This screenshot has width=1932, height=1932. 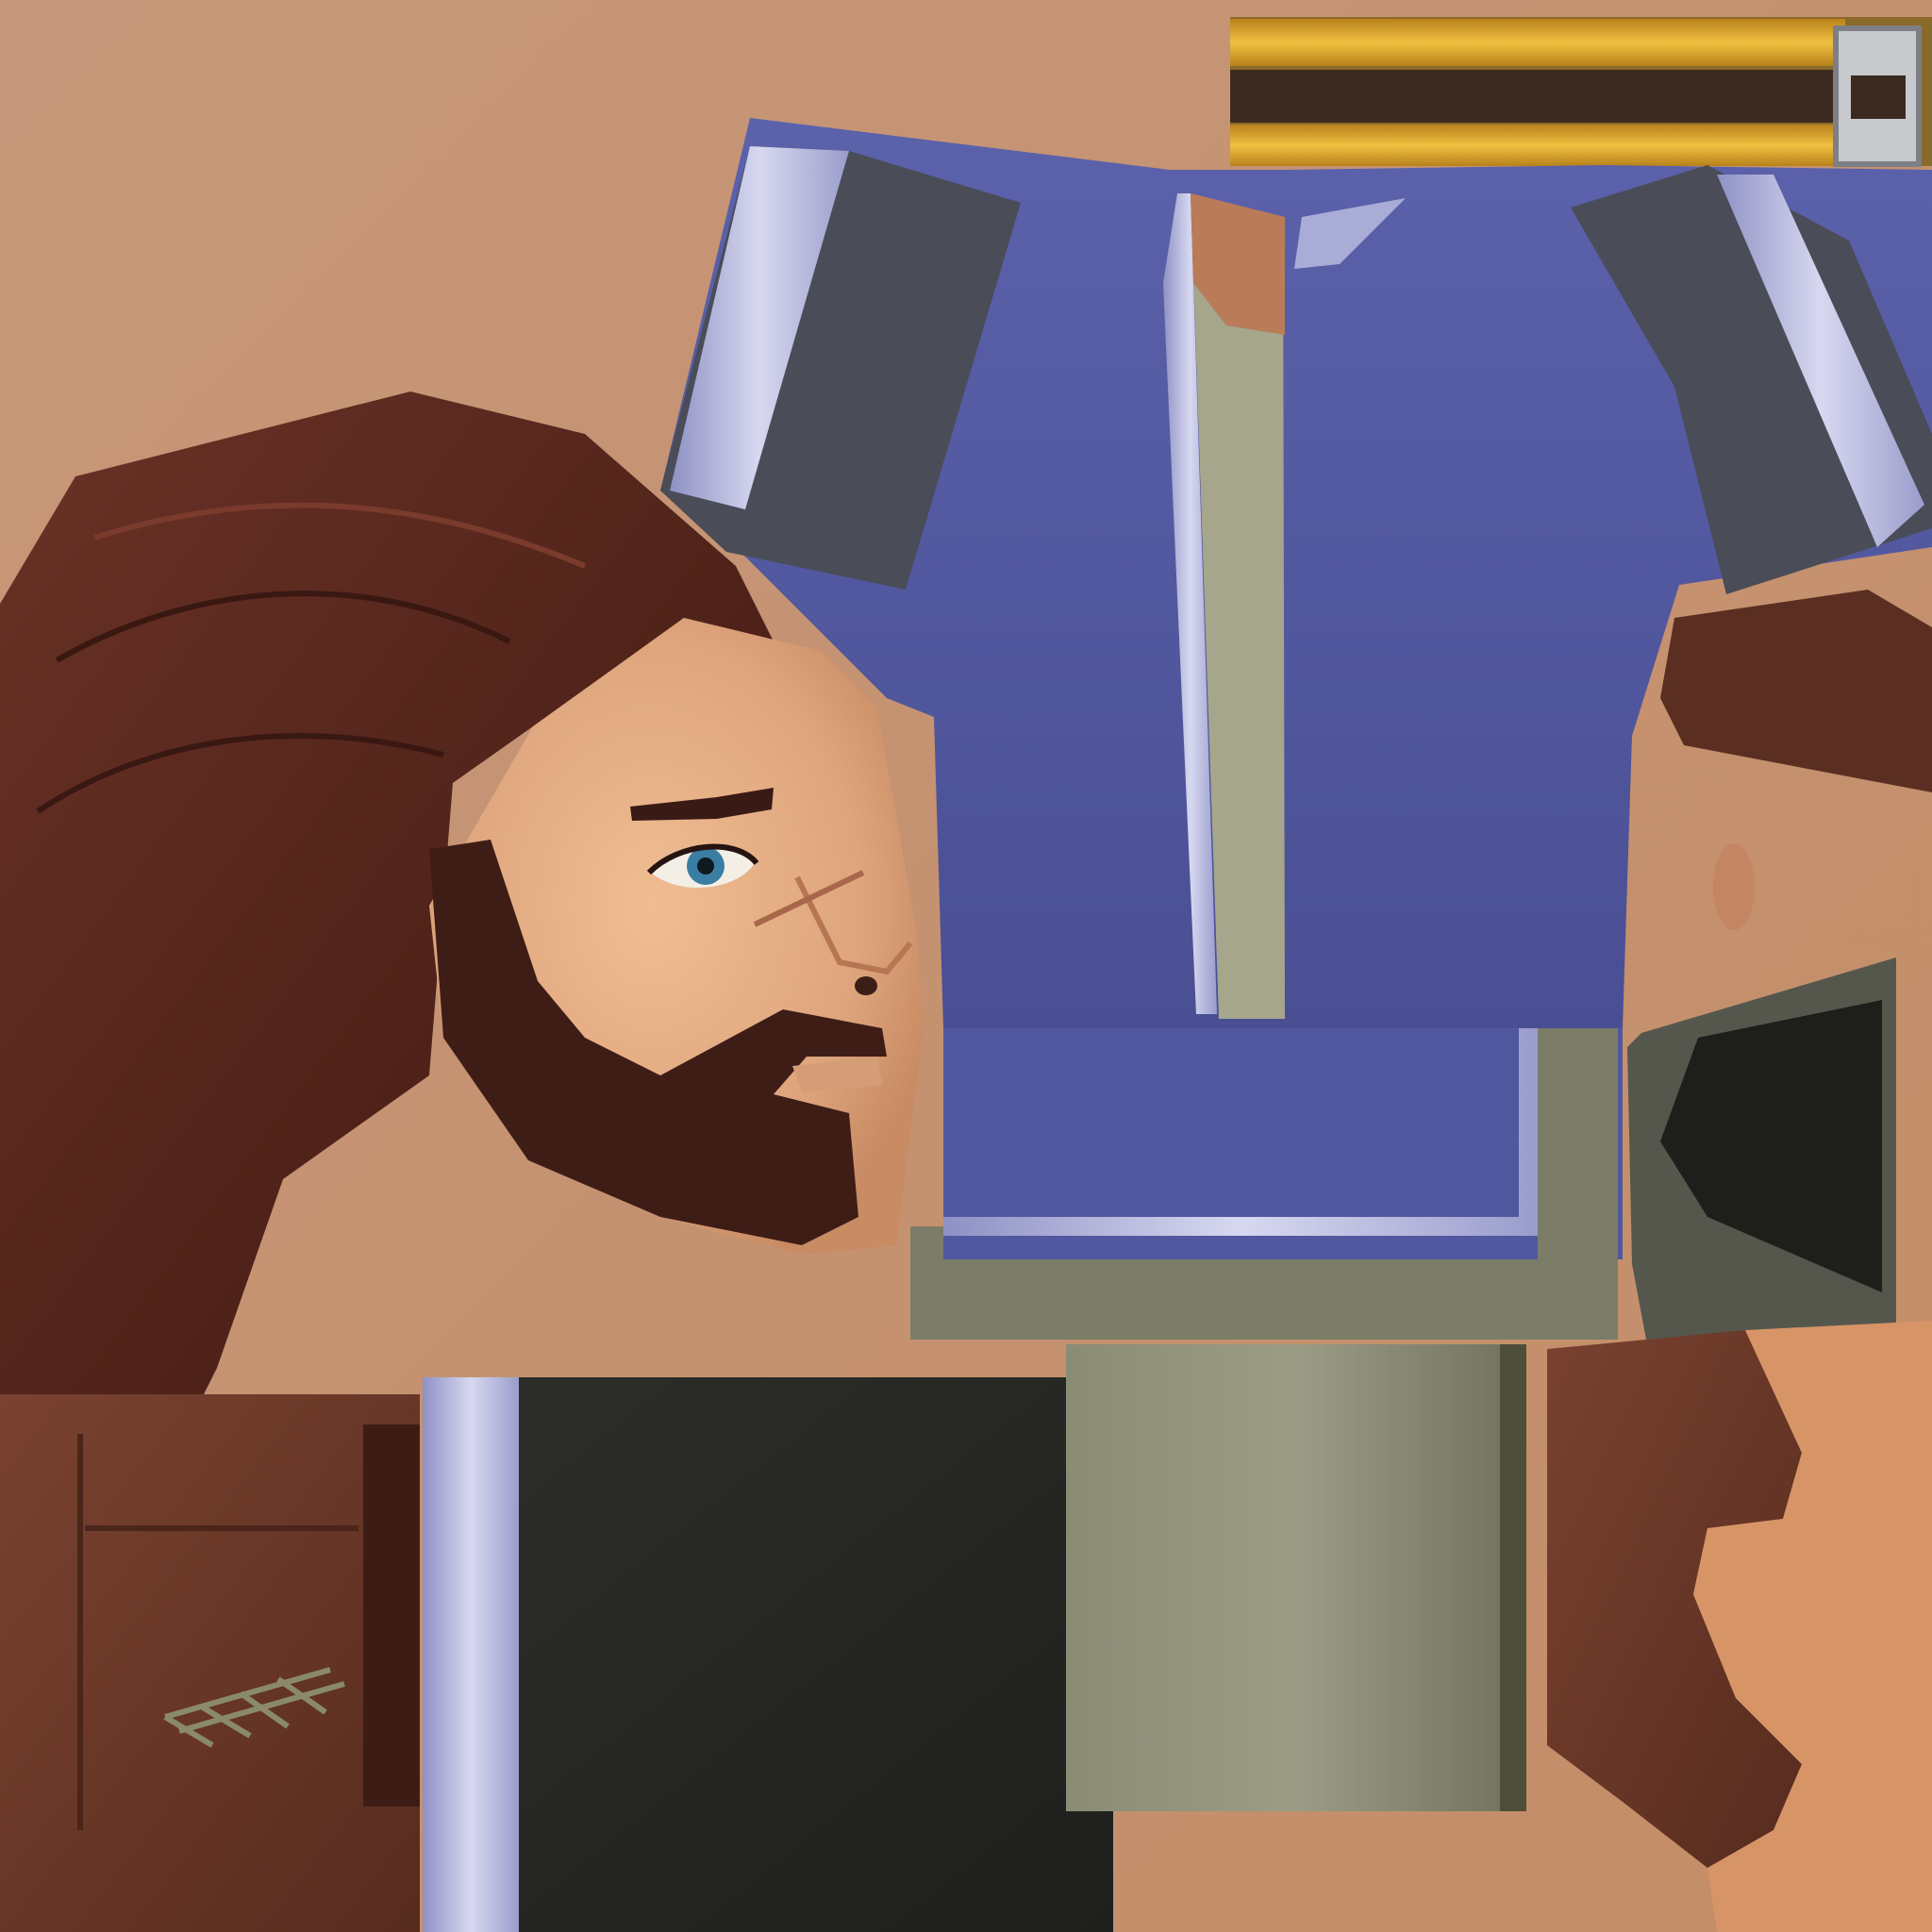 I want to click on belt-strip, so click(x=1581, y=92).